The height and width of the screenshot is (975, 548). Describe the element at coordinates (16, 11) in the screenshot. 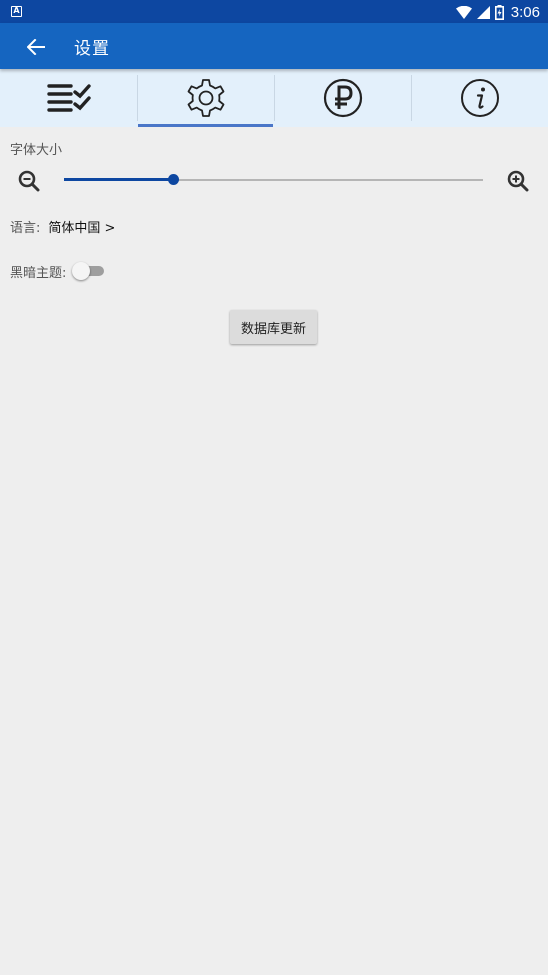

I see `notification-icon: A` at that location.